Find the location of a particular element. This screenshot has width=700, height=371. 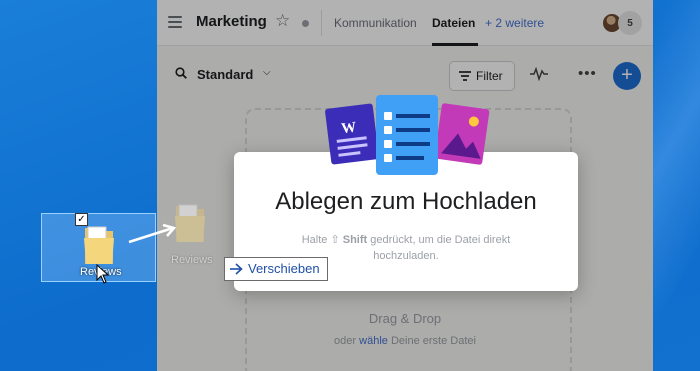

move-tooltip: Verschieben is located at coordinates (276, 269).